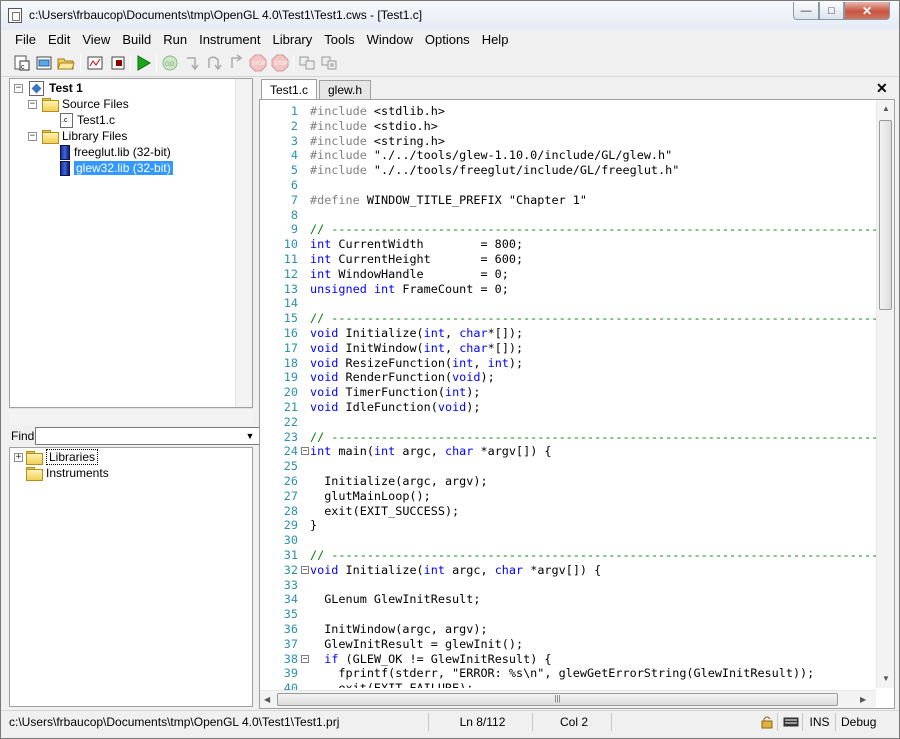 This screenshot has height=739, width=900. Describe the element at coordinates (66, 63) in the screenshot. I see `open-folder-icon` at that location.